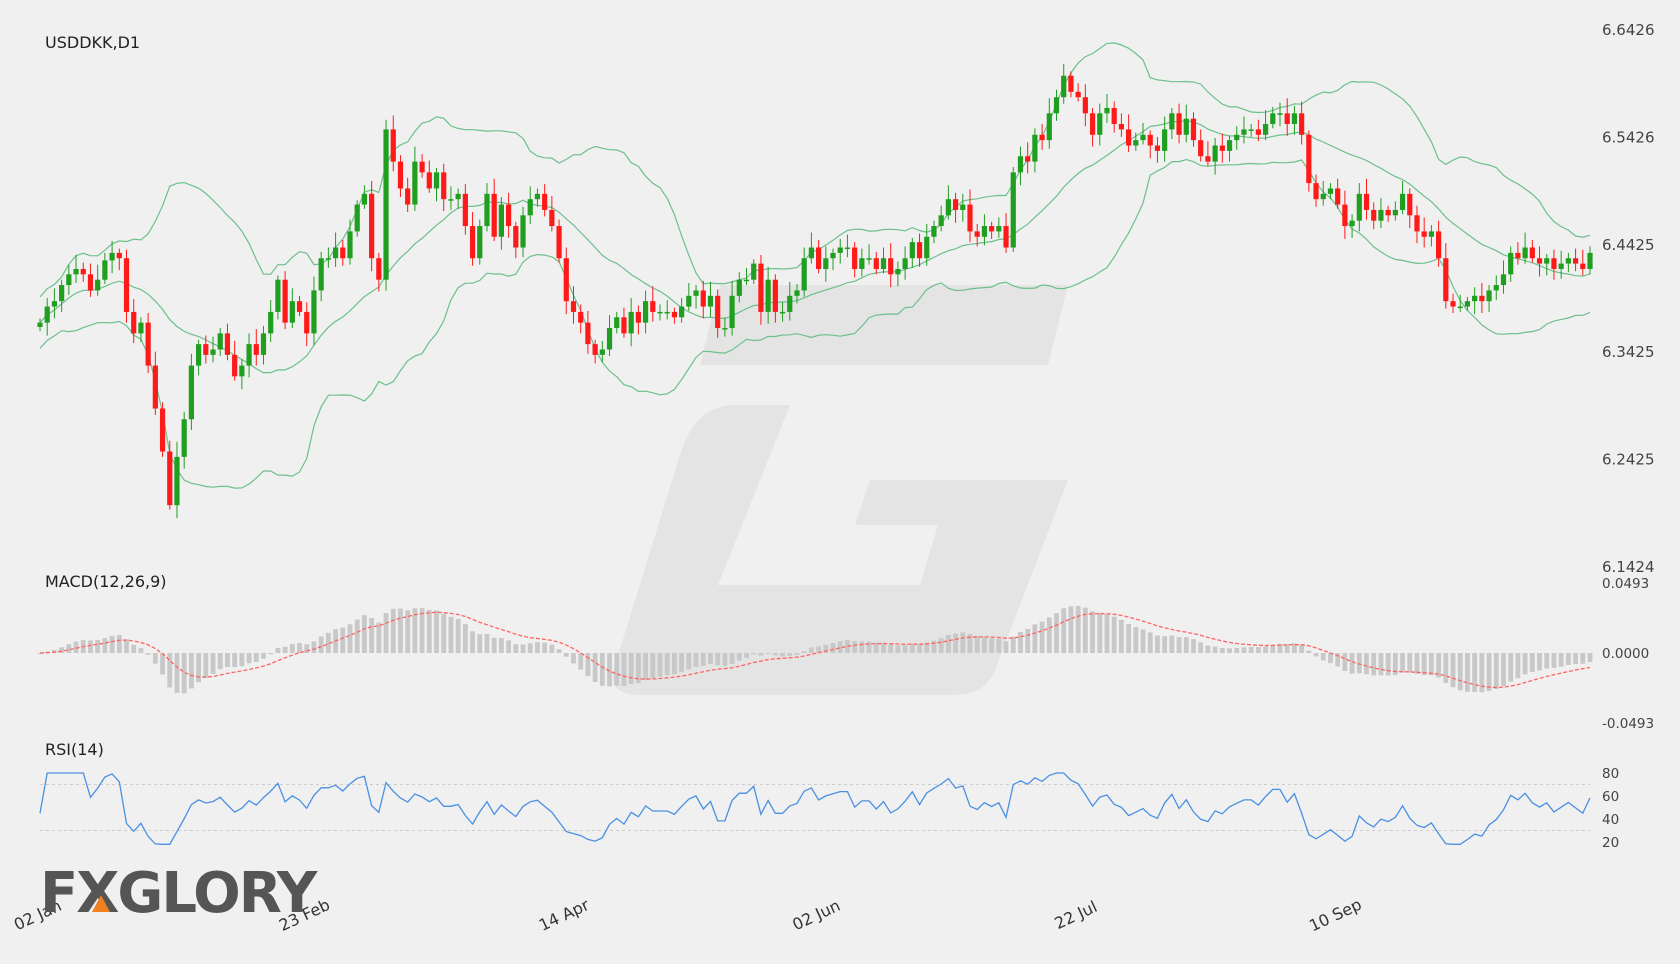 The image size is (1680, 964). What do you see at coordinates (1628, 245) in the screenshot?
I see `price-tick-label: 6.4425` at bounding box center [1628, 245].